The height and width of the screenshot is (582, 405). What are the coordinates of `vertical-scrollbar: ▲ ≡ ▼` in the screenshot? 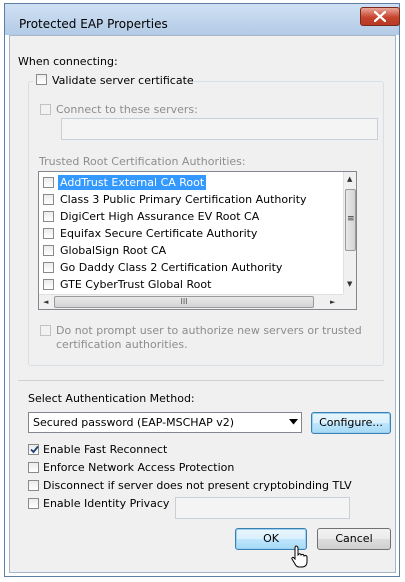 It's located at (349, 233).